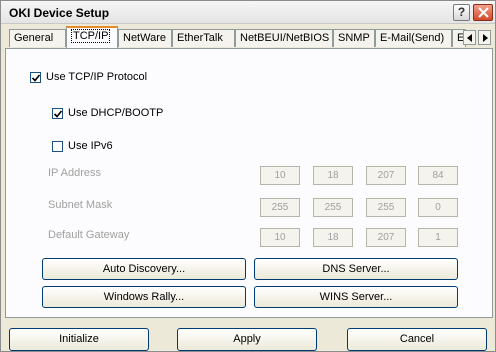  I want to click on subnet-mask-label: Subnet Mask, so click(80, 205).